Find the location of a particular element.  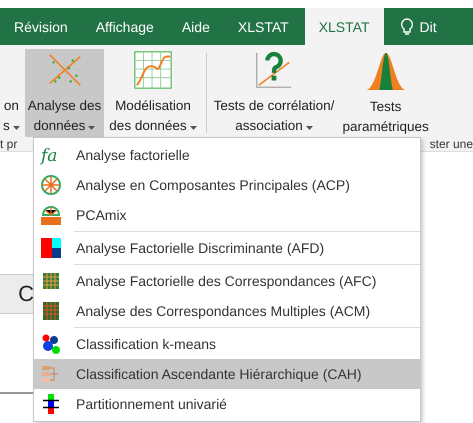

menu-item: PCAmix is located at coordinates (227, 215).